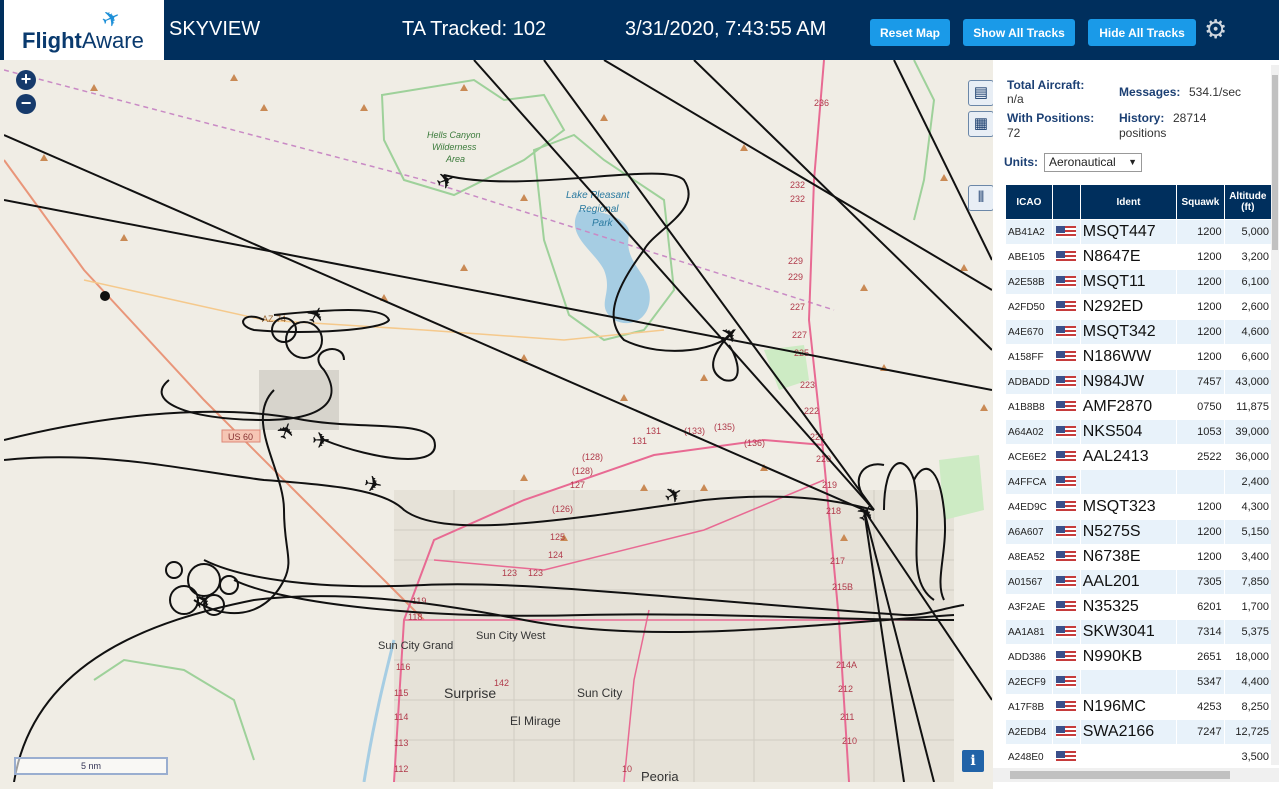 This screenshot has height=789, width=1279. I want to click on horizontal-scrollbar-thumb, so click(1120, 775).